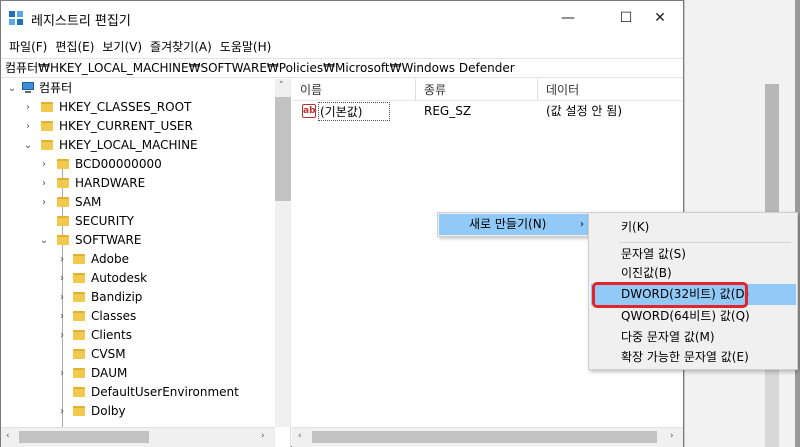 The width and height of the screenshot is (800, 447). I want to click on menu-file: 파일(F), so click(28, 46).